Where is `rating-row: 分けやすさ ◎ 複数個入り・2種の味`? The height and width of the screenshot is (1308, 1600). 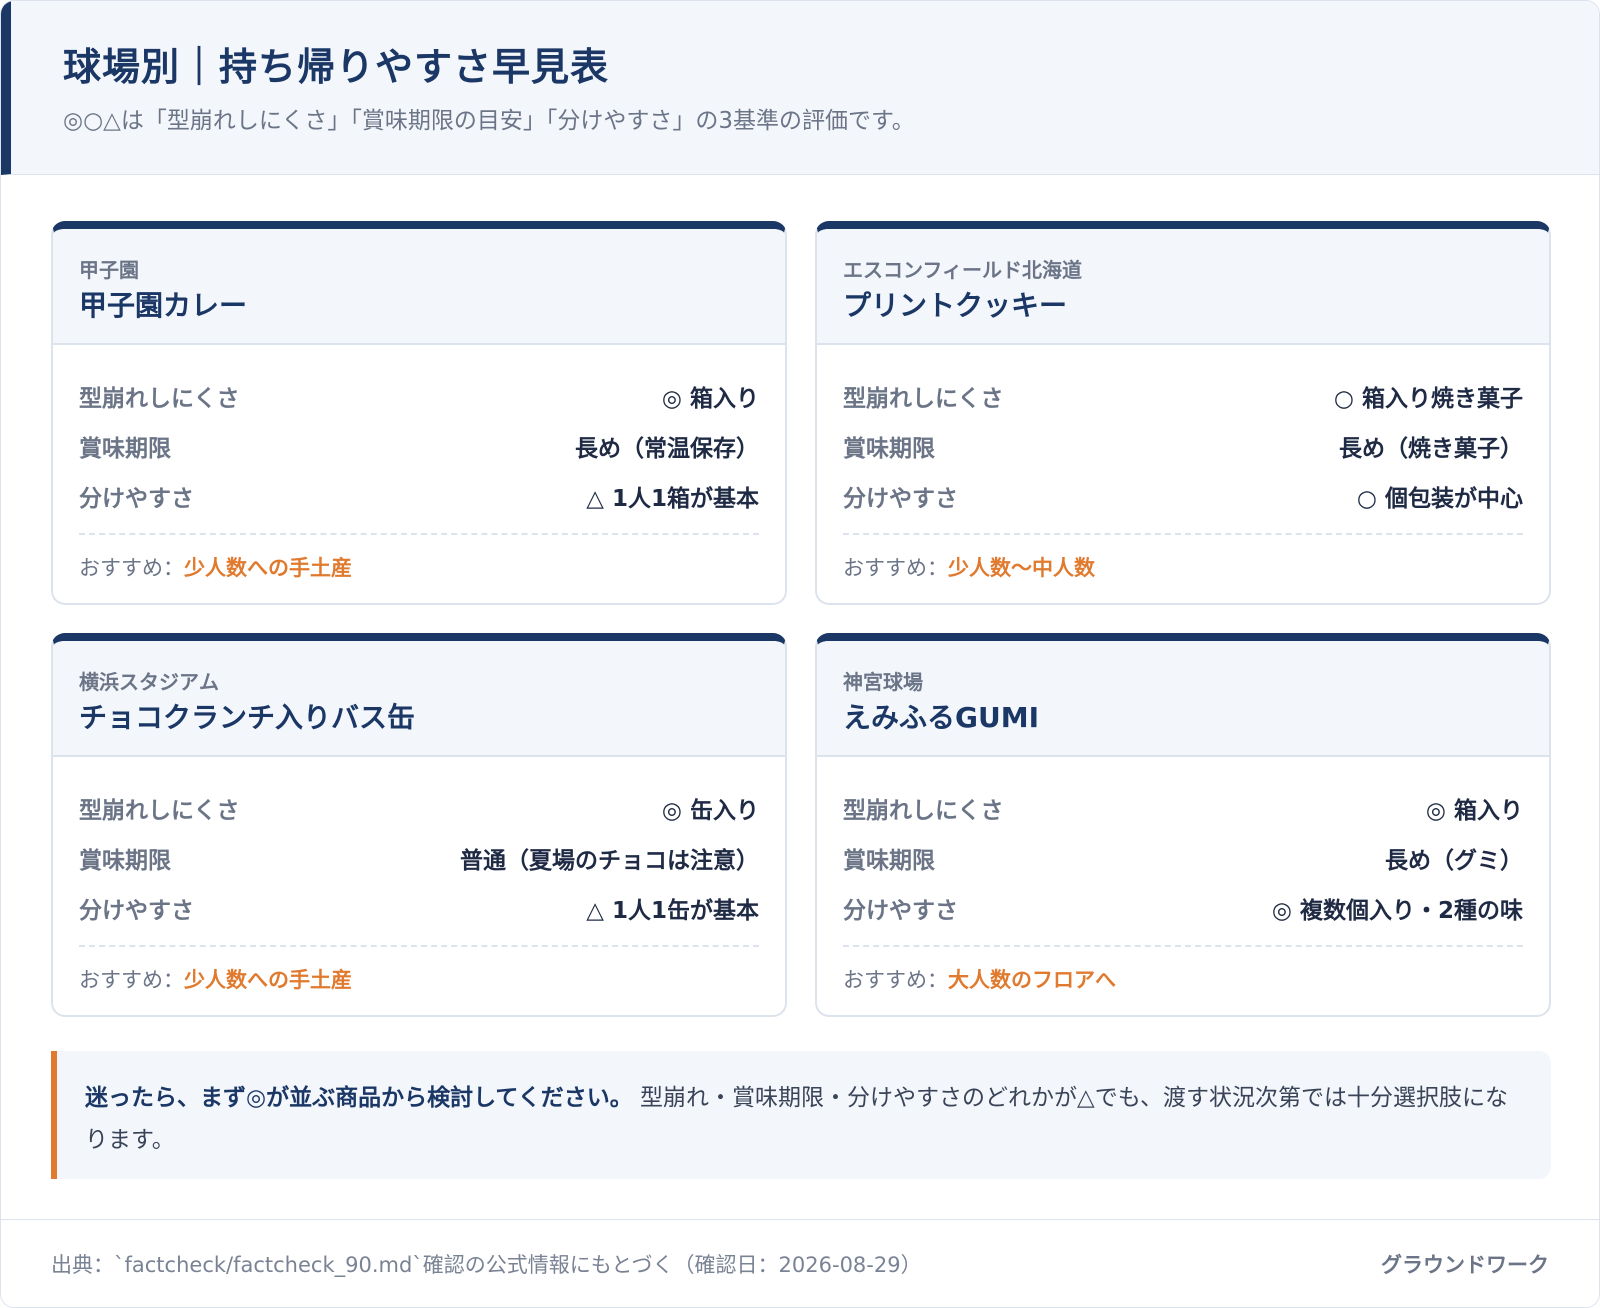
rating-row: 分けやすさ ◎ 複数個入り・2種の味 is located at coordinates (1183, 908).